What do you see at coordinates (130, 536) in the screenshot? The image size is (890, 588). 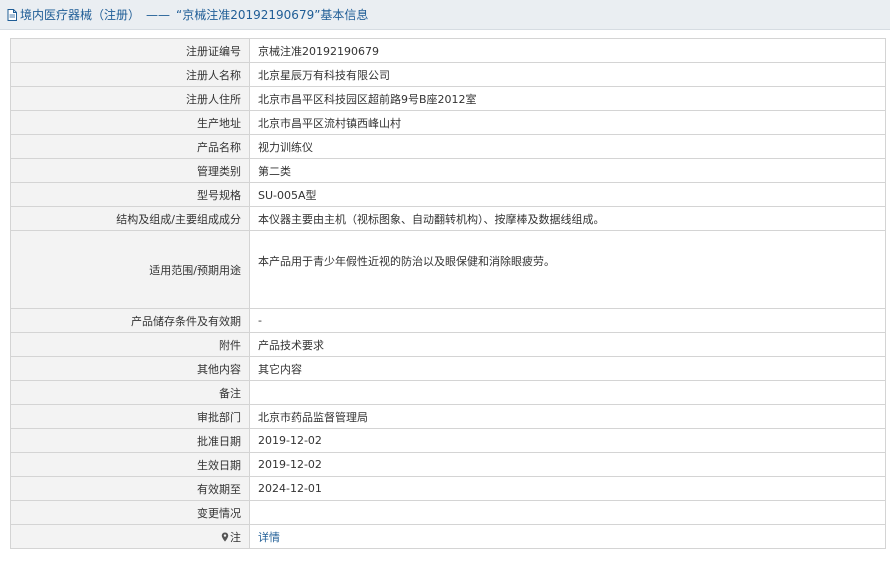 I see `note-label-cell: 注` at bounding box center [130, 536].